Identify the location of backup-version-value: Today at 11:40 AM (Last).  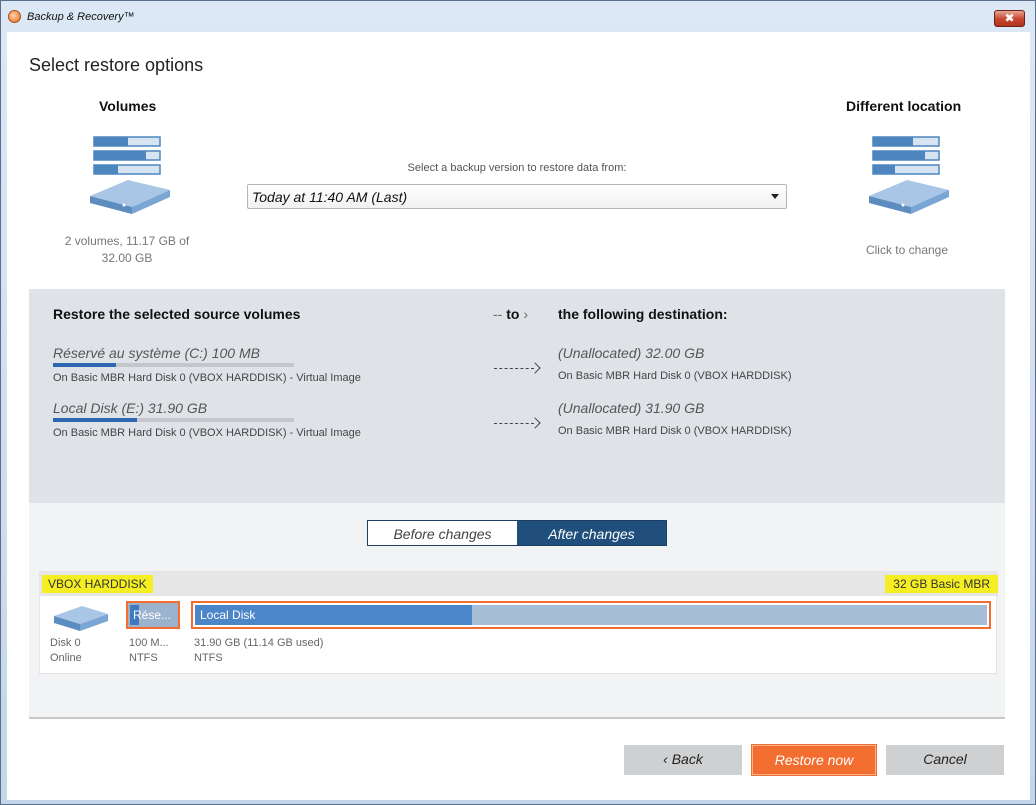
(330, 197).